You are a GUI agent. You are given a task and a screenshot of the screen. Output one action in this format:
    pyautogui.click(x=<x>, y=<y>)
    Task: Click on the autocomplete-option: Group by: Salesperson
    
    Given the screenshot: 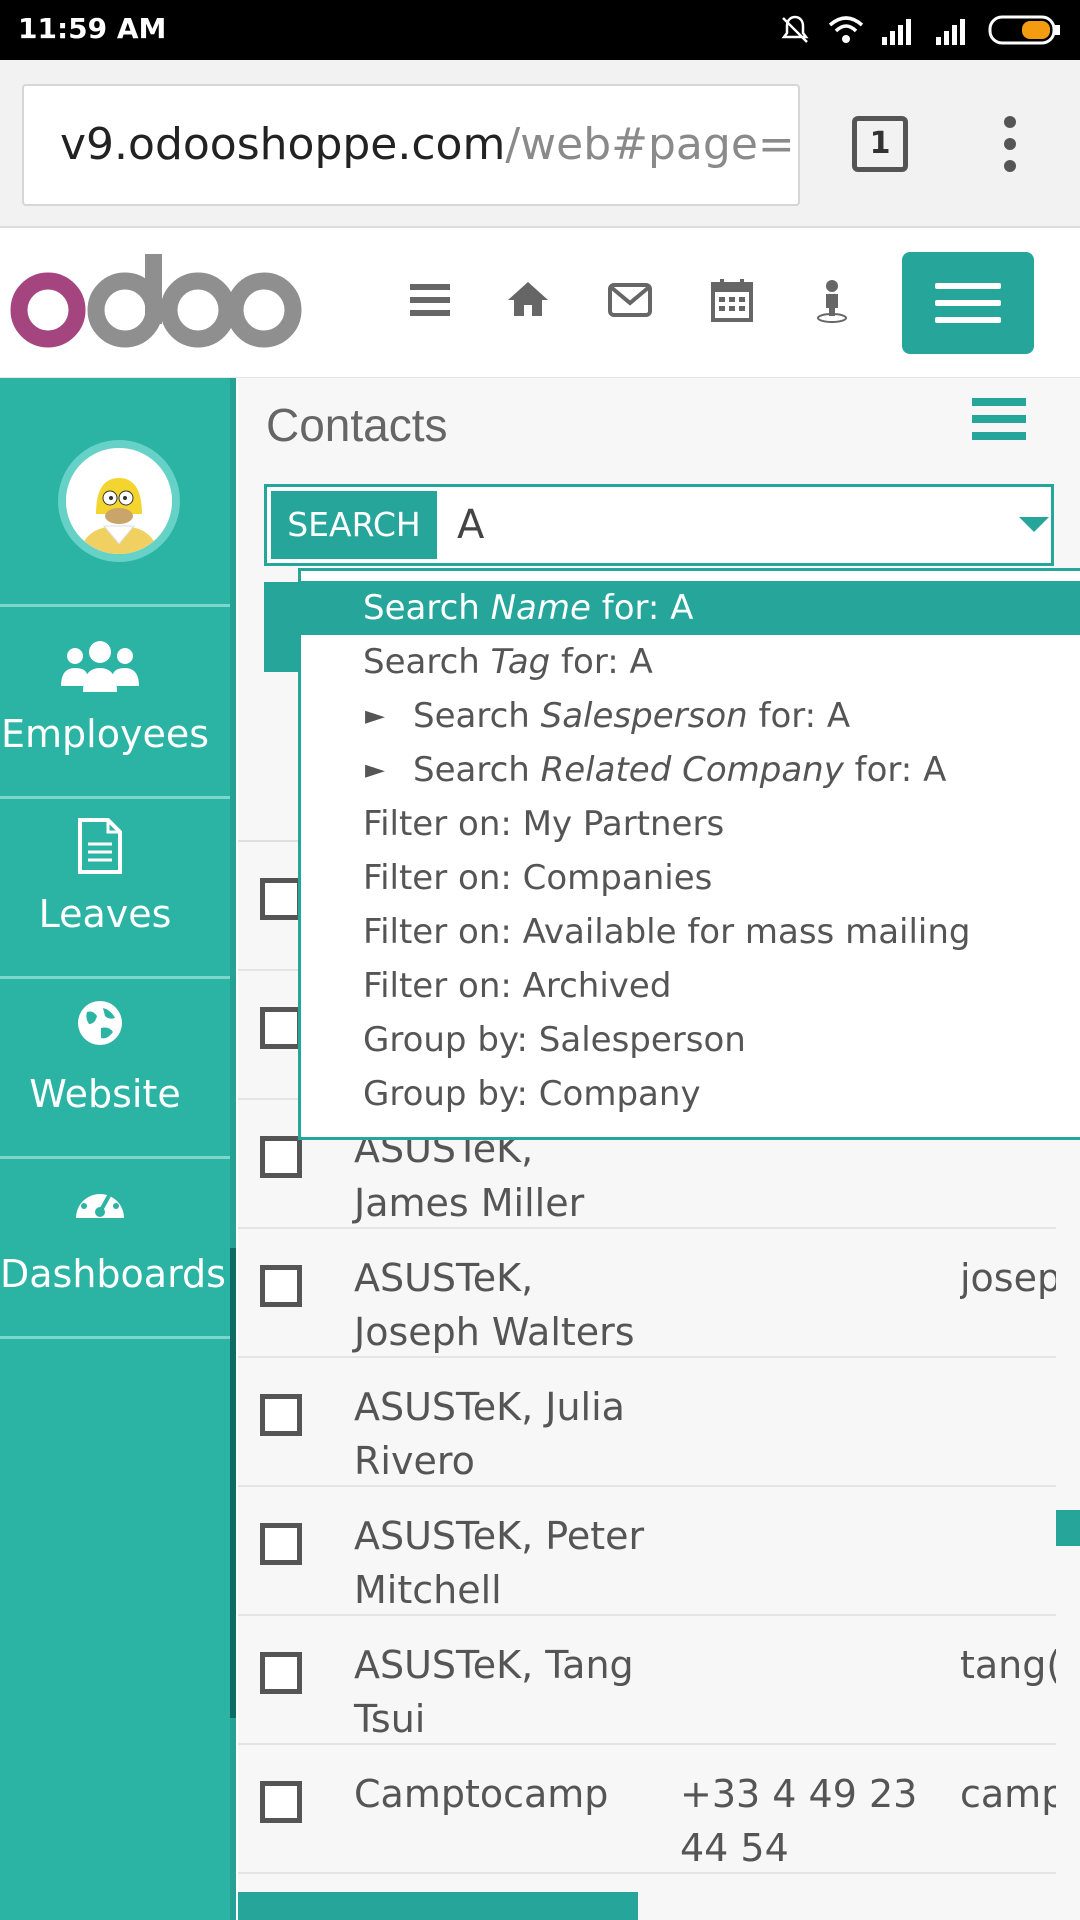 What is the action you would take?
    pyautogui.click(x=690, y=1040)
    